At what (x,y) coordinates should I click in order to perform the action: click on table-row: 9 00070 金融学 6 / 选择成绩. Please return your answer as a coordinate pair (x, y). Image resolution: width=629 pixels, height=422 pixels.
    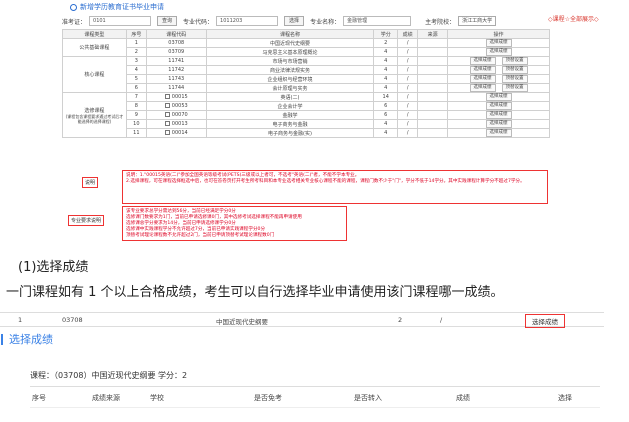
    Looking at the image, I should click on (306, 115).